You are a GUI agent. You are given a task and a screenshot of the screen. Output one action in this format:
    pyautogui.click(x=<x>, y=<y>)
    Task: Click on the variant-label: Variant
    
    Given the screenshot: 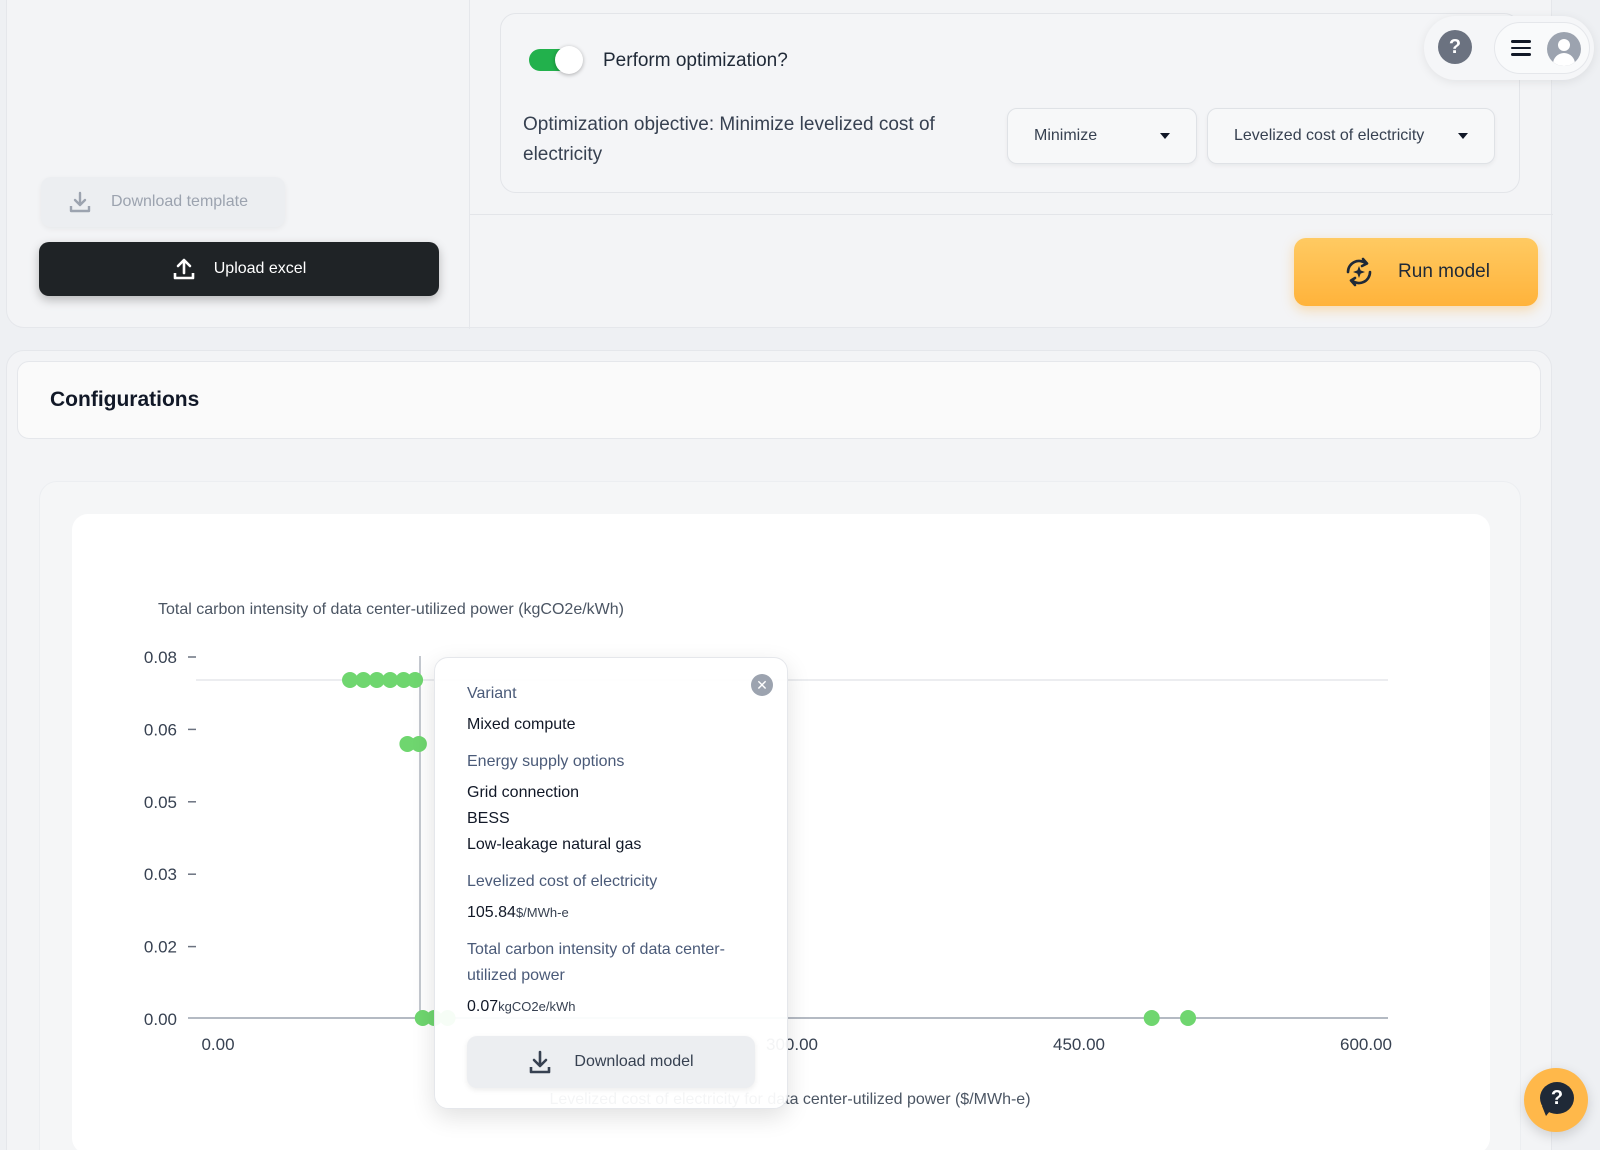 What is the action you would take?
    pyautogui.click(x=492, y=693)
    